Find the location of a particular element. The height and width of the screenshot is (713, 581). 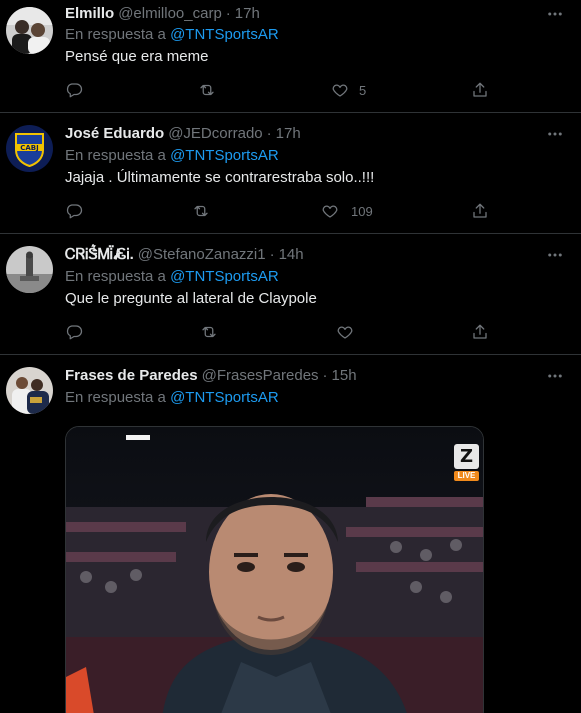

tweet-header: Frases de Paredes @FrasesParedes · 15h is located at coordinates (211, 376).